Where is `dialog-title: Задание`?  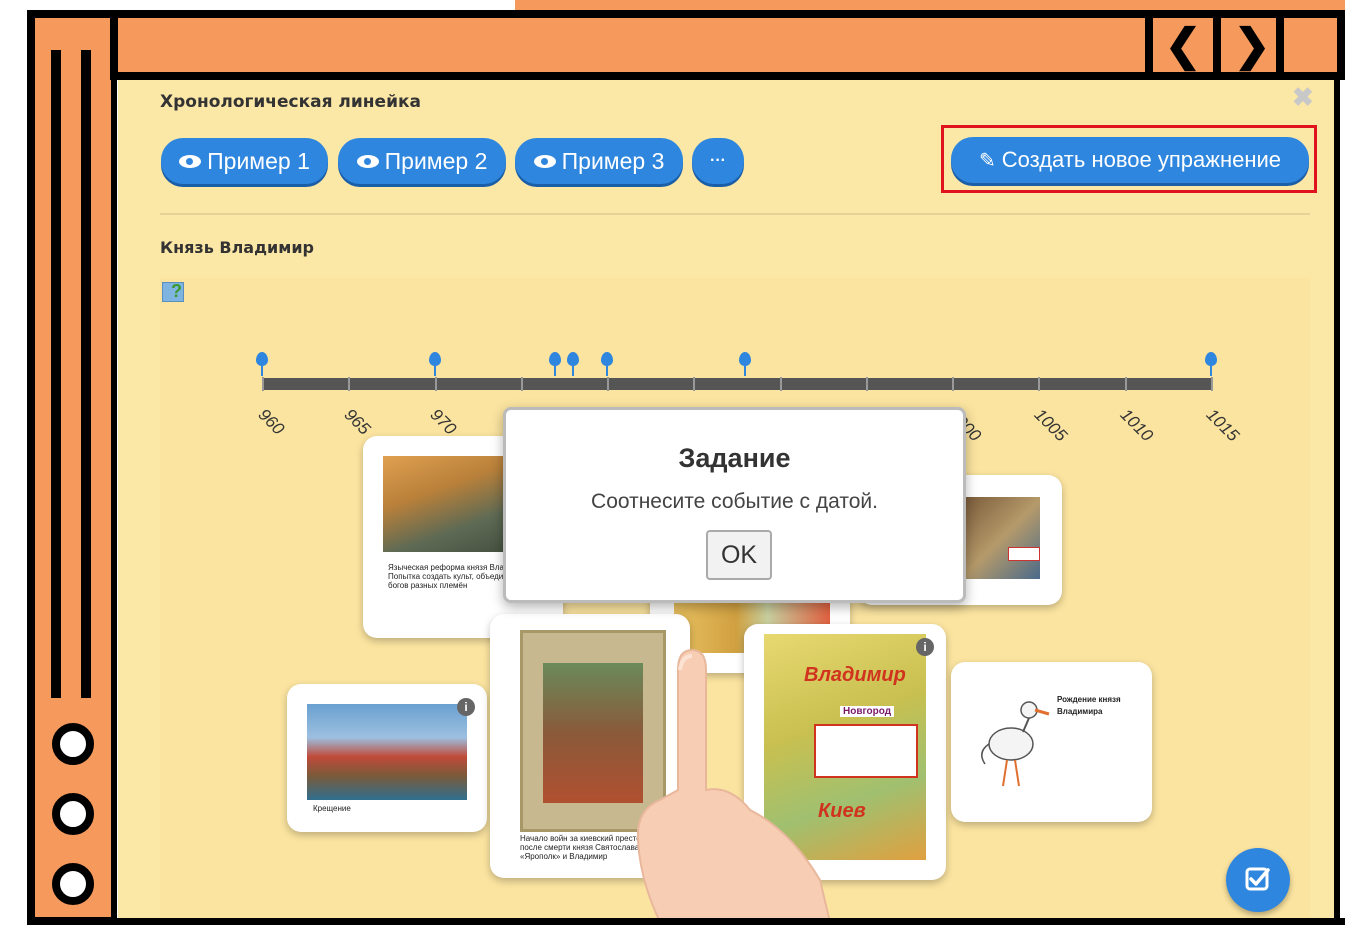 dialog-title: Задание is located at coordinates (734, 458).